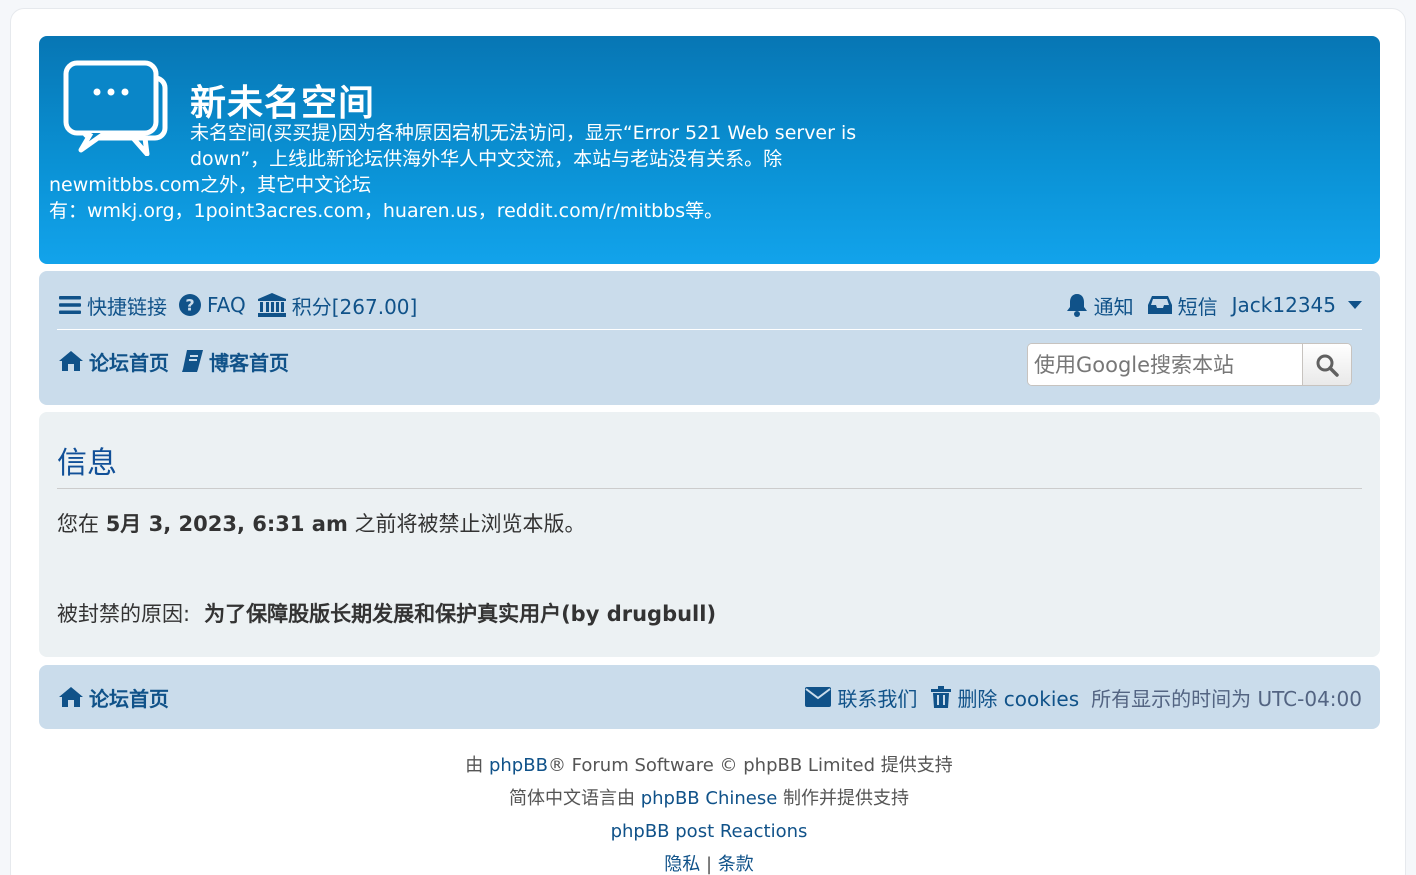 The height and width of the screenshot is (875, 1416). I want to click on heading-divider, so click(709, 488).